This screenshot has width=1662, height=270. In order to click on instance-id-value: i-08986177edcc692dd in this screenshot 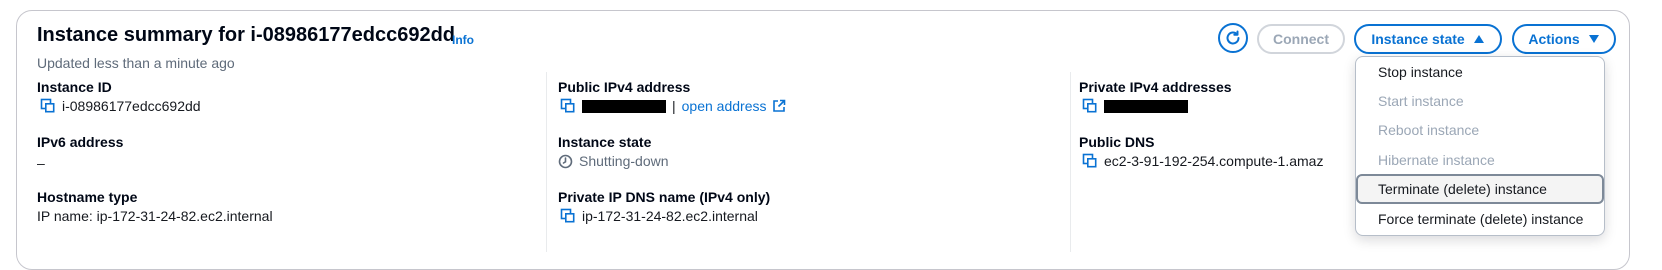, I will do `click(131, 106)`.